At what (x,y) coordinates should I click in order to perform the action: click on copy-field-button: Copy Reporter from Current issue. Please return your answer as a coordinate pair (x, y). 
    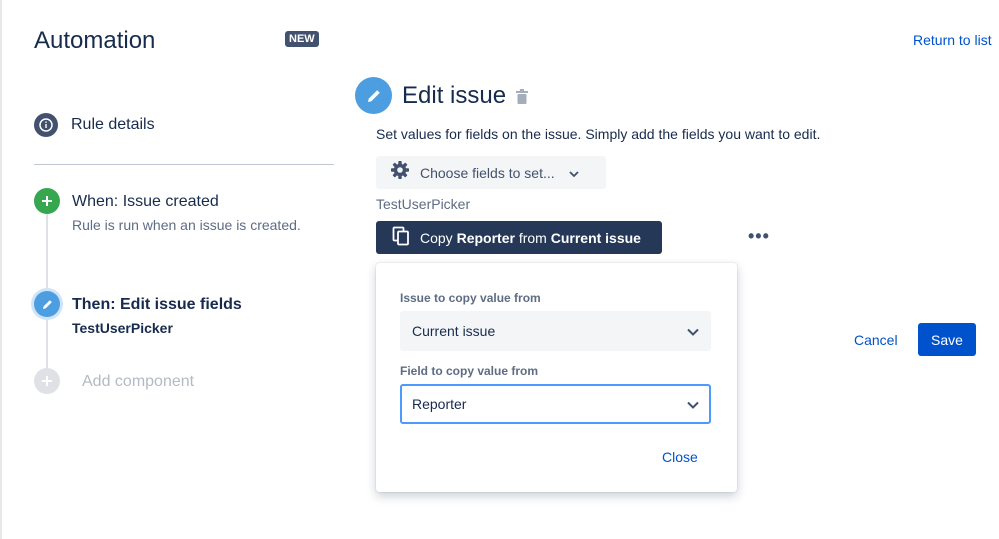
    Looking at the image, I should click on (519, 237).